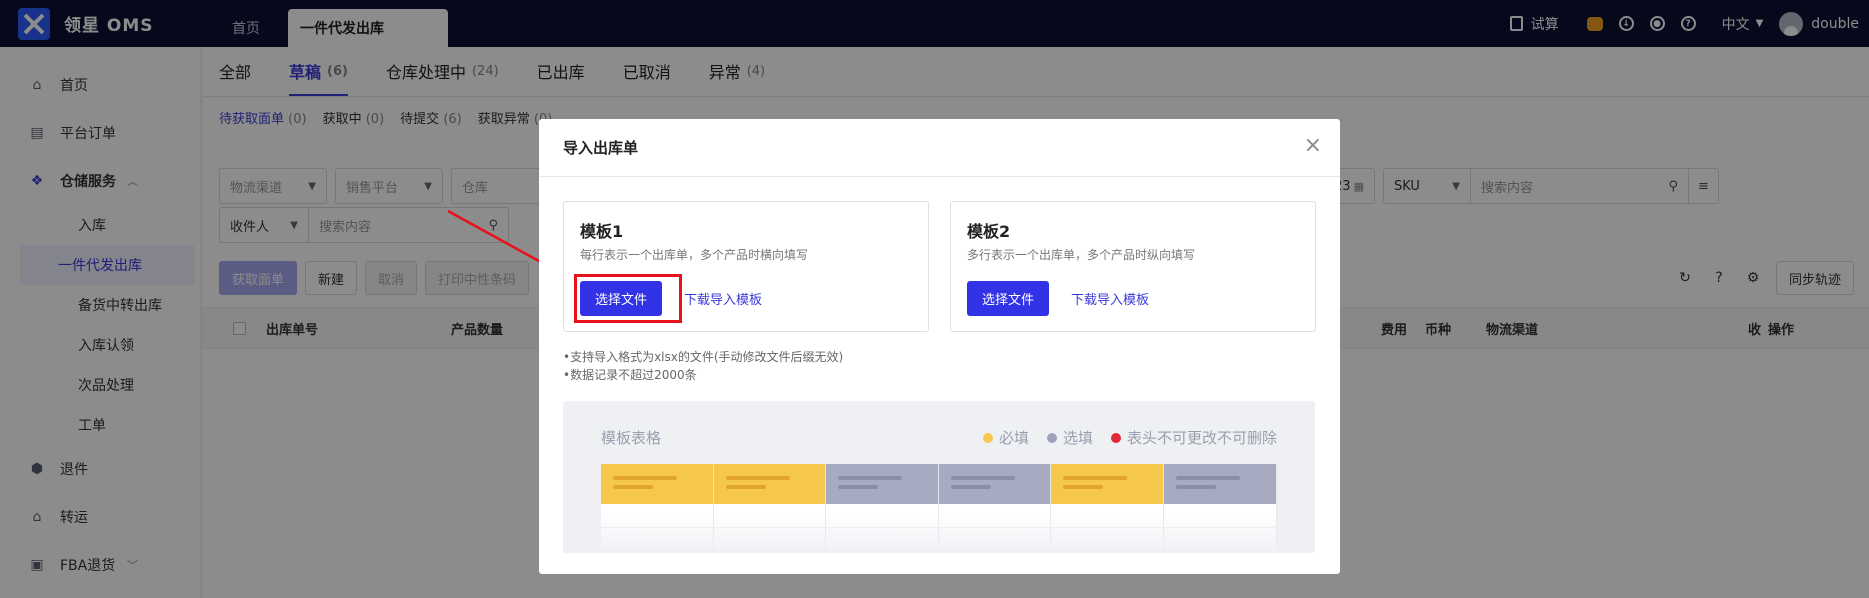 The height and width of the screenshot is (598, 1869). Describe the element at coordinates (1013, 438) in the screenshot. I see `legend-label: 必填` at that location.